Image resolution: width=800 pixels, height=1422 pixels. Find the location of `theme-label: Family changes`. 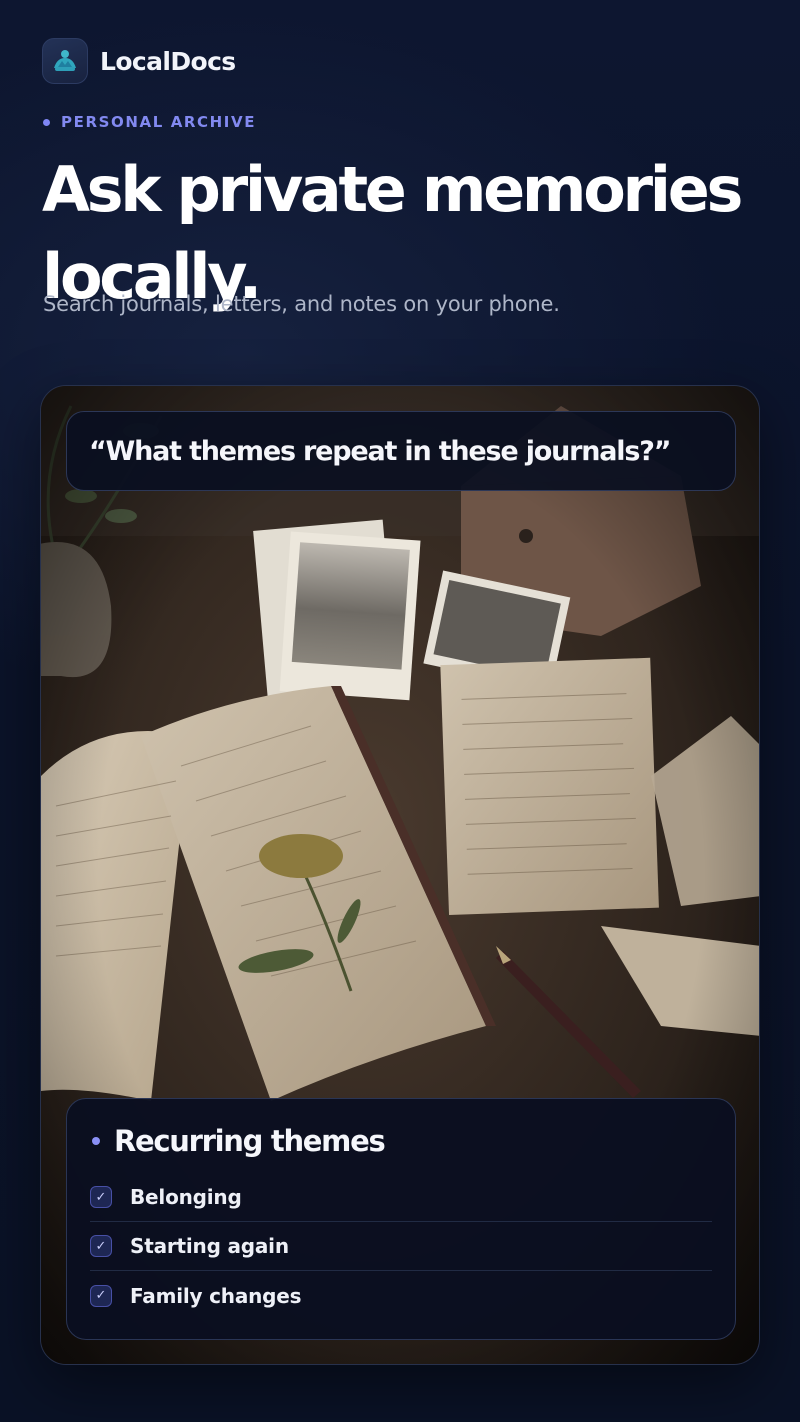

theme-label: Family changes is located at coordinates (216, 1295).